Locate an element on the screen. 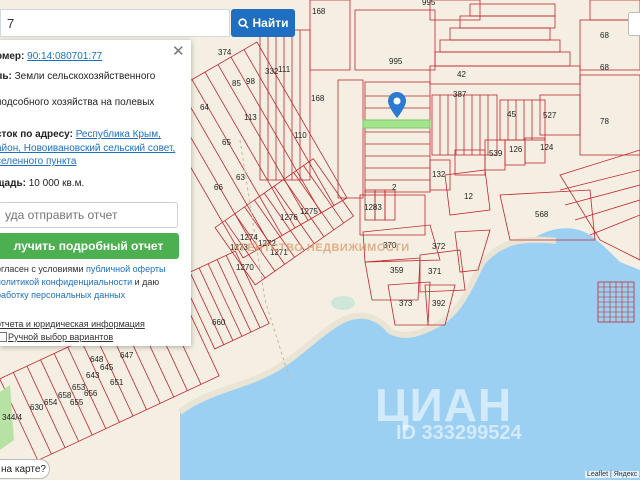 This screenshot has height=480, width=640. parcel-label: 344/4 is located at coordinates (12, 417).